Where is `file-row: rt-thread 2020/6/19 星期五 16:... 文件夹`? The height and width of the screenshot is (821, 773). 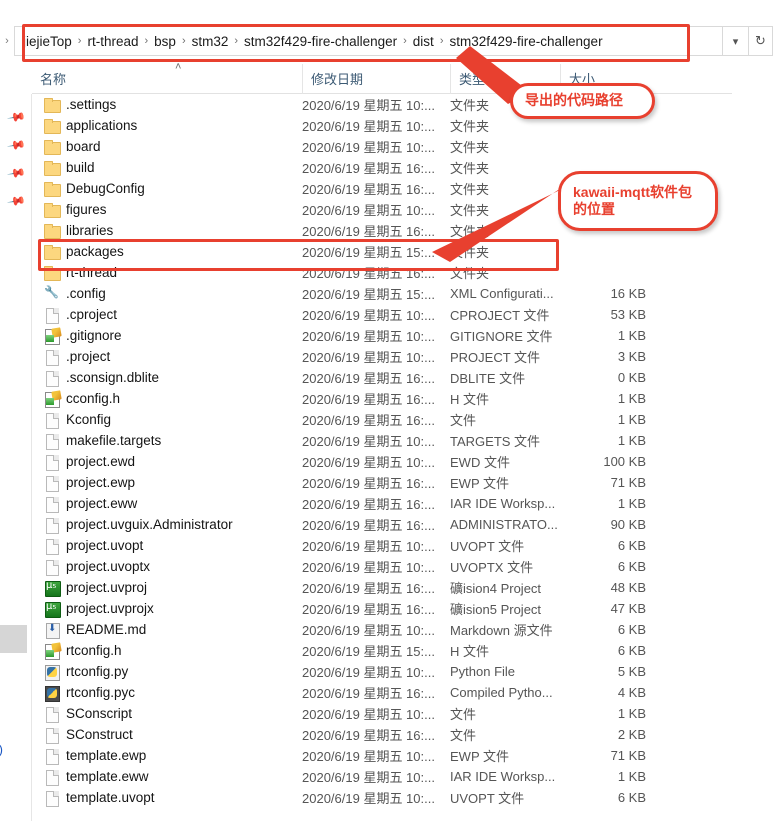
file-row: rt-thread 2020/6/19 星期五 16:... 文件夹 is located at coordinates (382, 272).